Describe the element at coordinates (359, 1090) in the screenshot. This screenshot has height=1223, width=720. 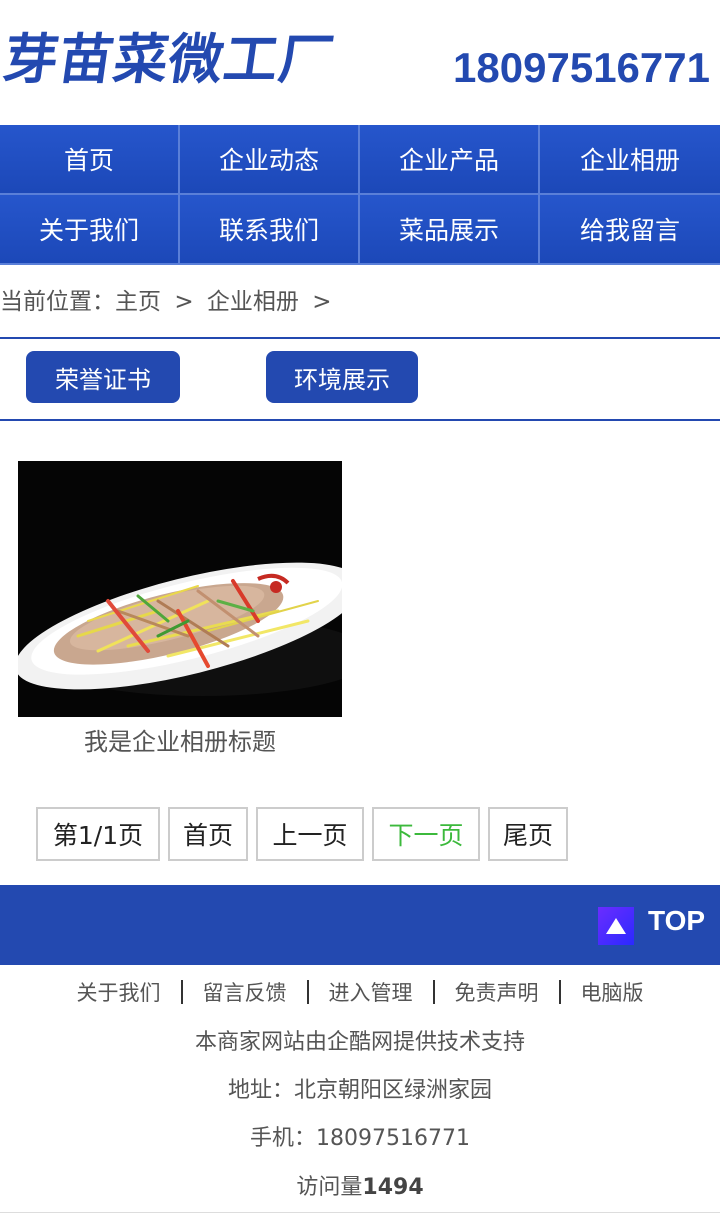
I see `footer-address: 地址：北京朝阳区绿洲家园` at that location.